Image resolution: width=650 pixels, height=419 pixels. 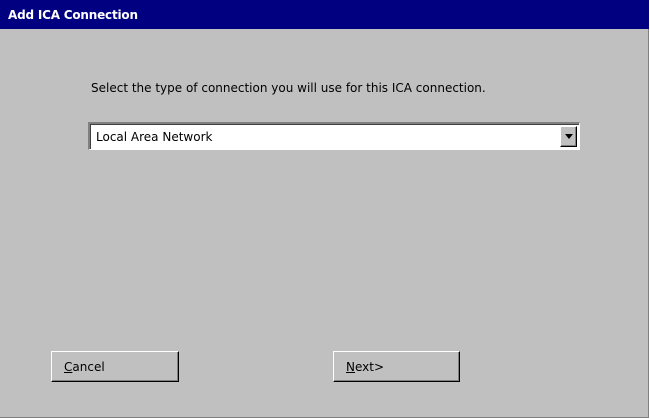 I want to click on cancel-button-label: Cancel, so click(x=84, y=367).